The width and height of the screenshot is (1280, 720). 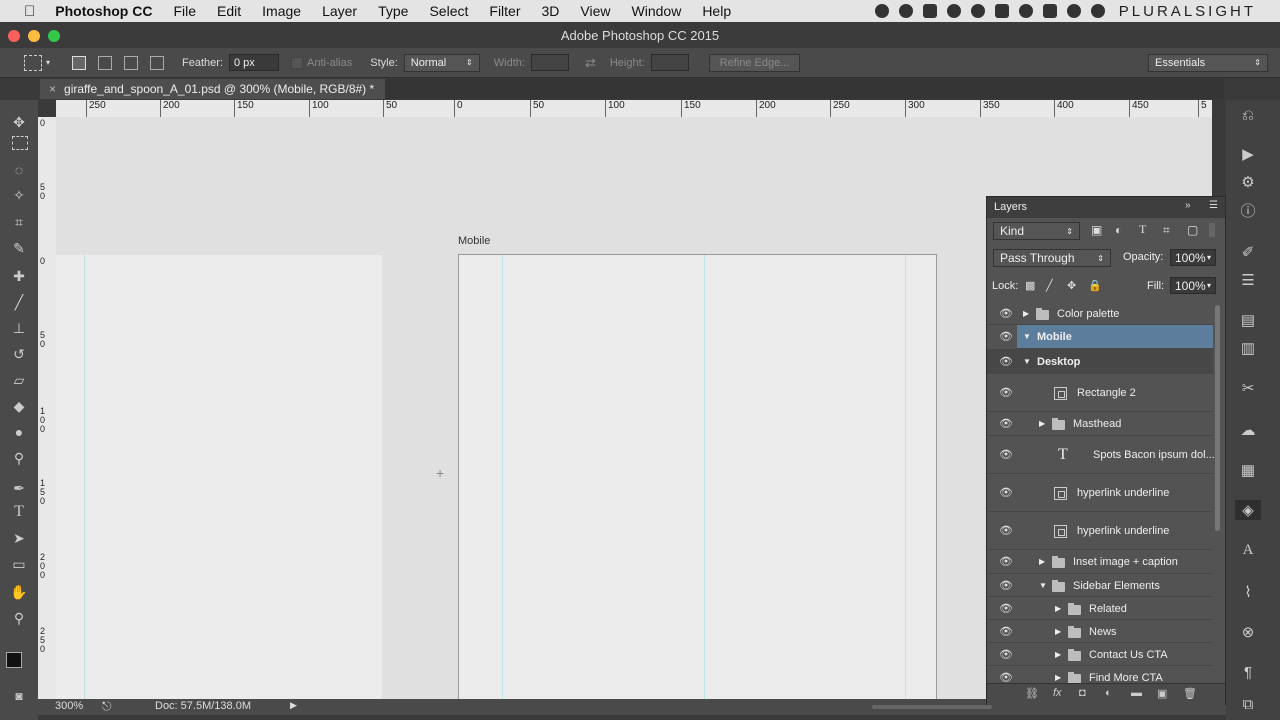 I want to click on zoom-window-icon, so click(x=54, y=36).